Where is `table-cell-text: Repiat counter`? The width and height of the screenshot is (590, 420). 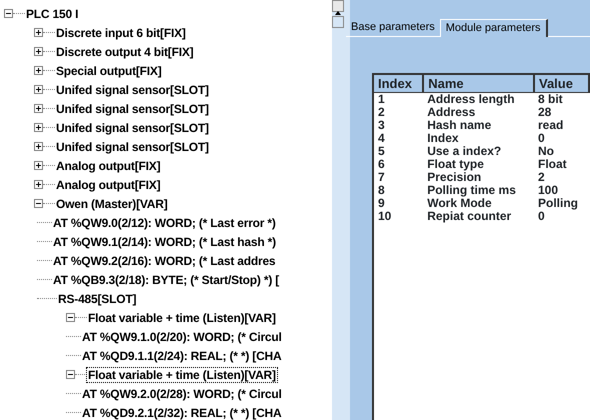
table-cell-text: Repiat counter is located at coordinates (469, 216).